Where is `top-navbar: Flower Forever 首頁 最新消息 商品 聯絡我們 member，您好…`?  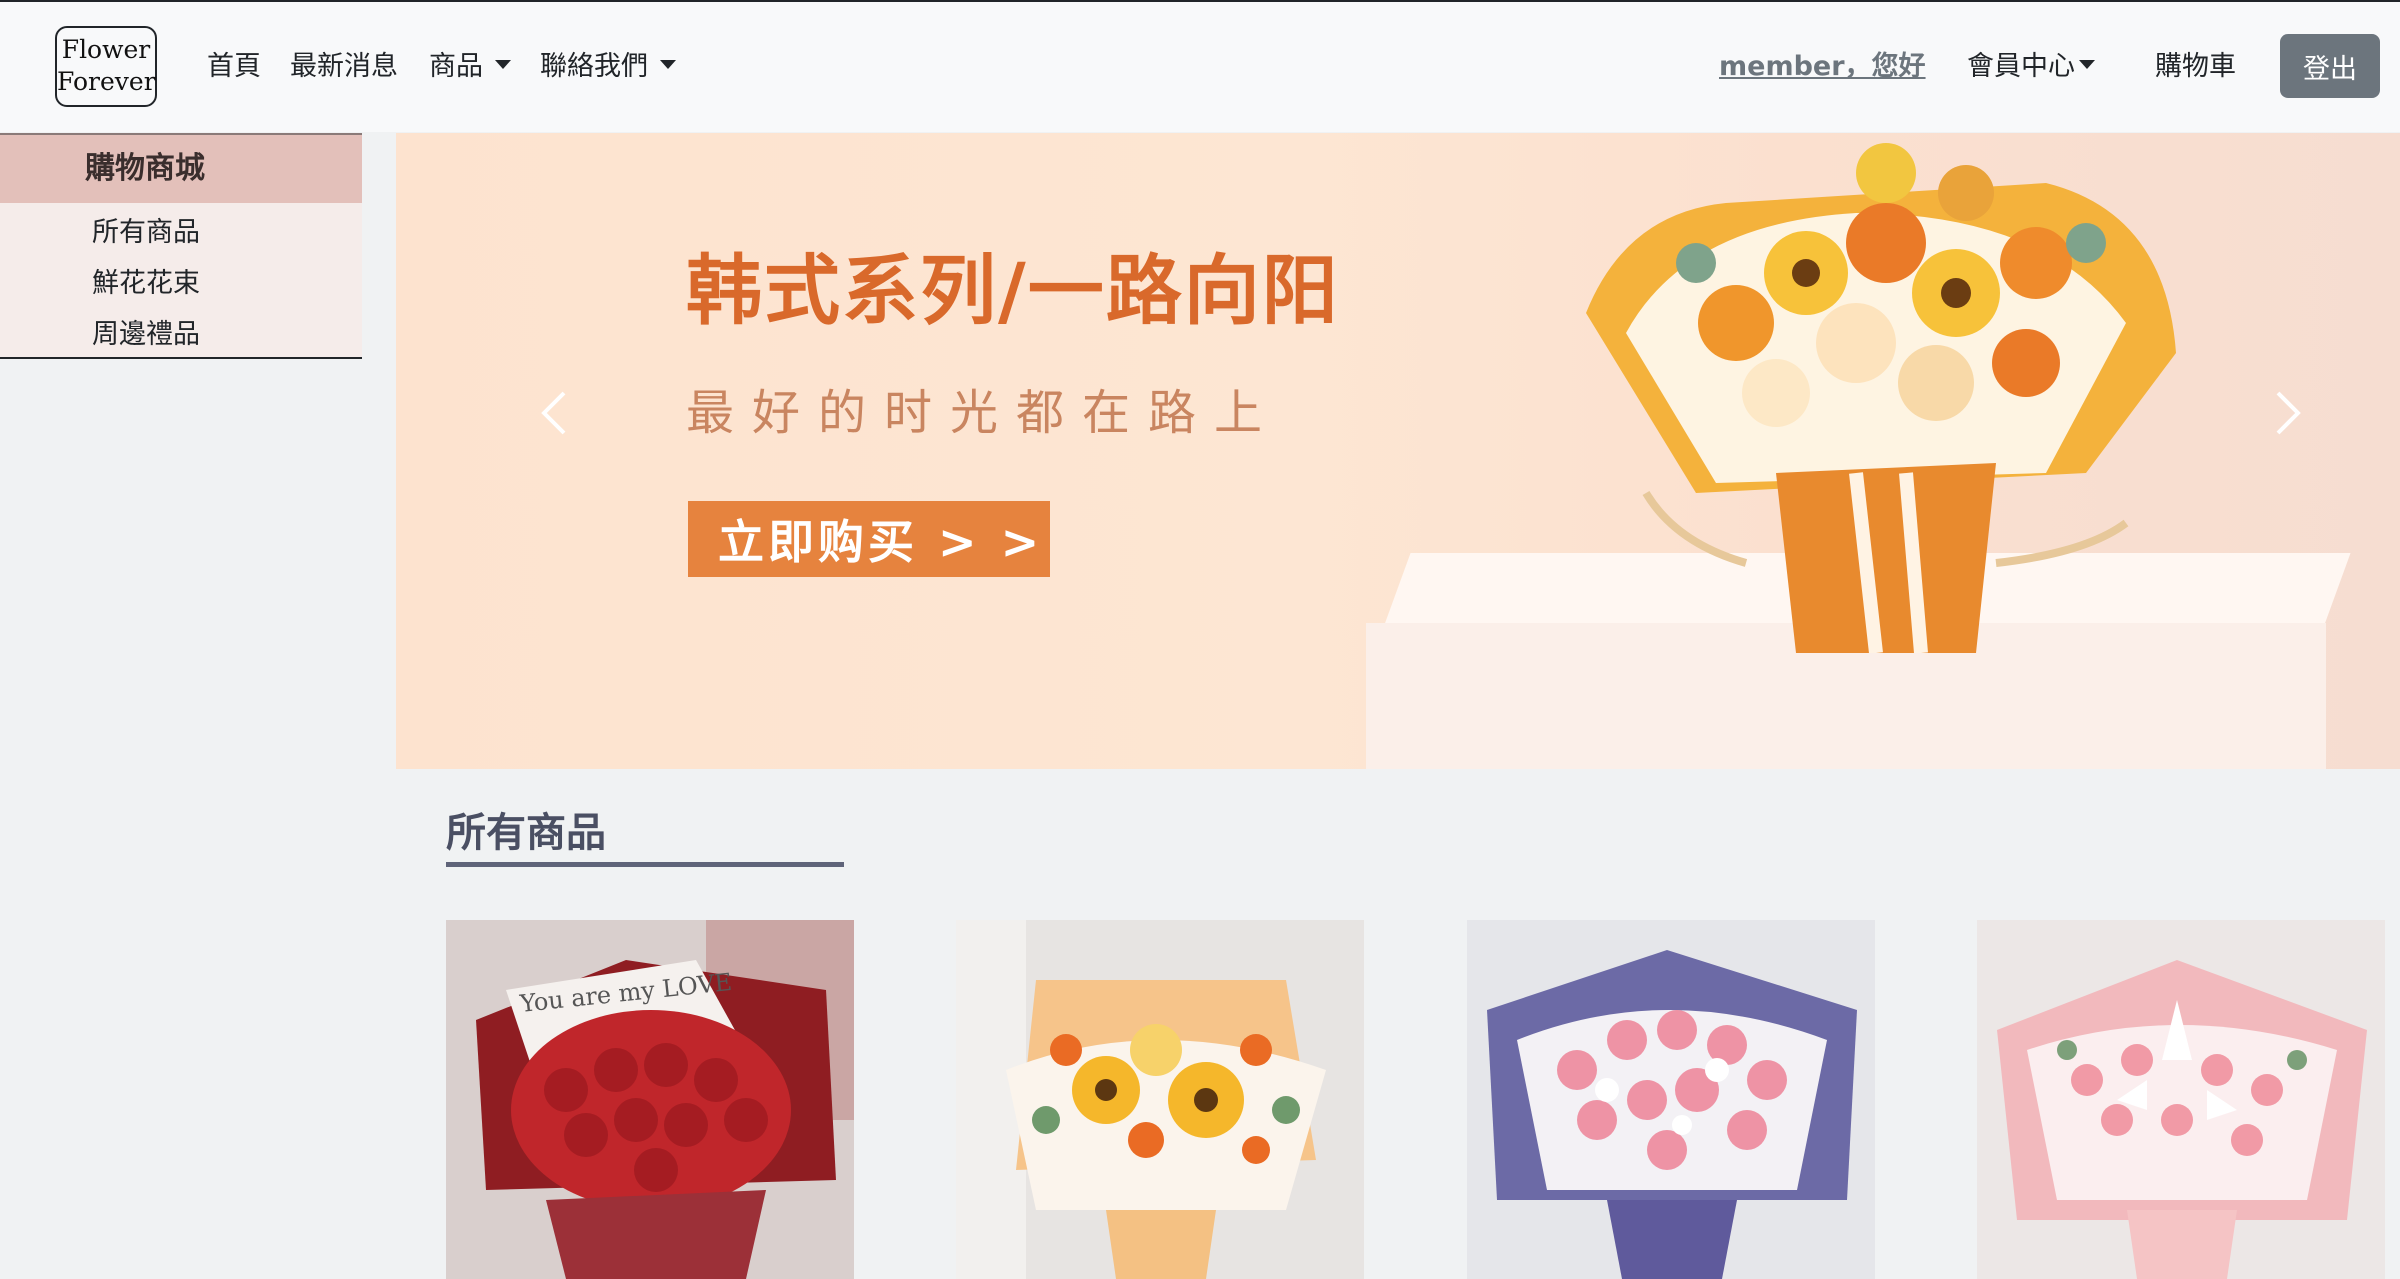
top-navbar: Flower Forever 首頁 最新消息 商品 聯絡我們 member，您好… is located at coordinates (1200, 66).